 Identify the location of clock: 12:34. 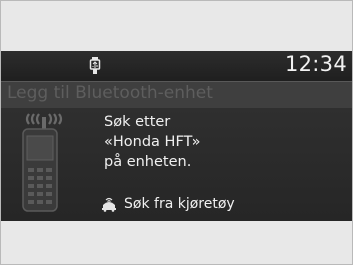
(315, 64).